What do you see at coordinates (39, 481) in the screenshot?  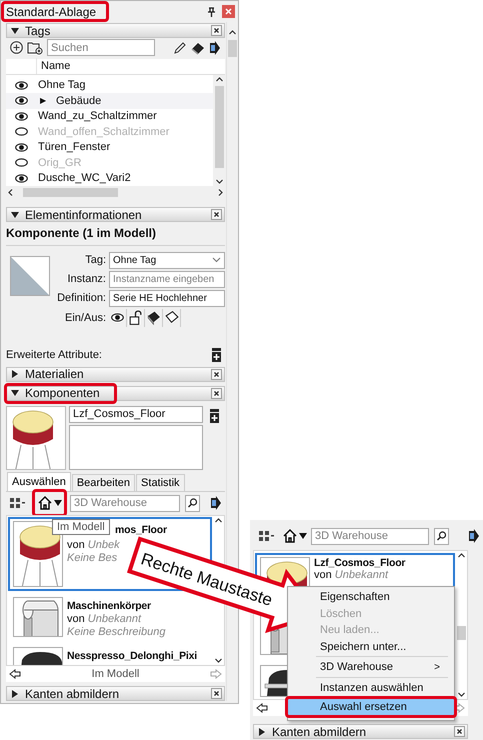 I see `tab: Auswählen` at bounding box center [39, 481].